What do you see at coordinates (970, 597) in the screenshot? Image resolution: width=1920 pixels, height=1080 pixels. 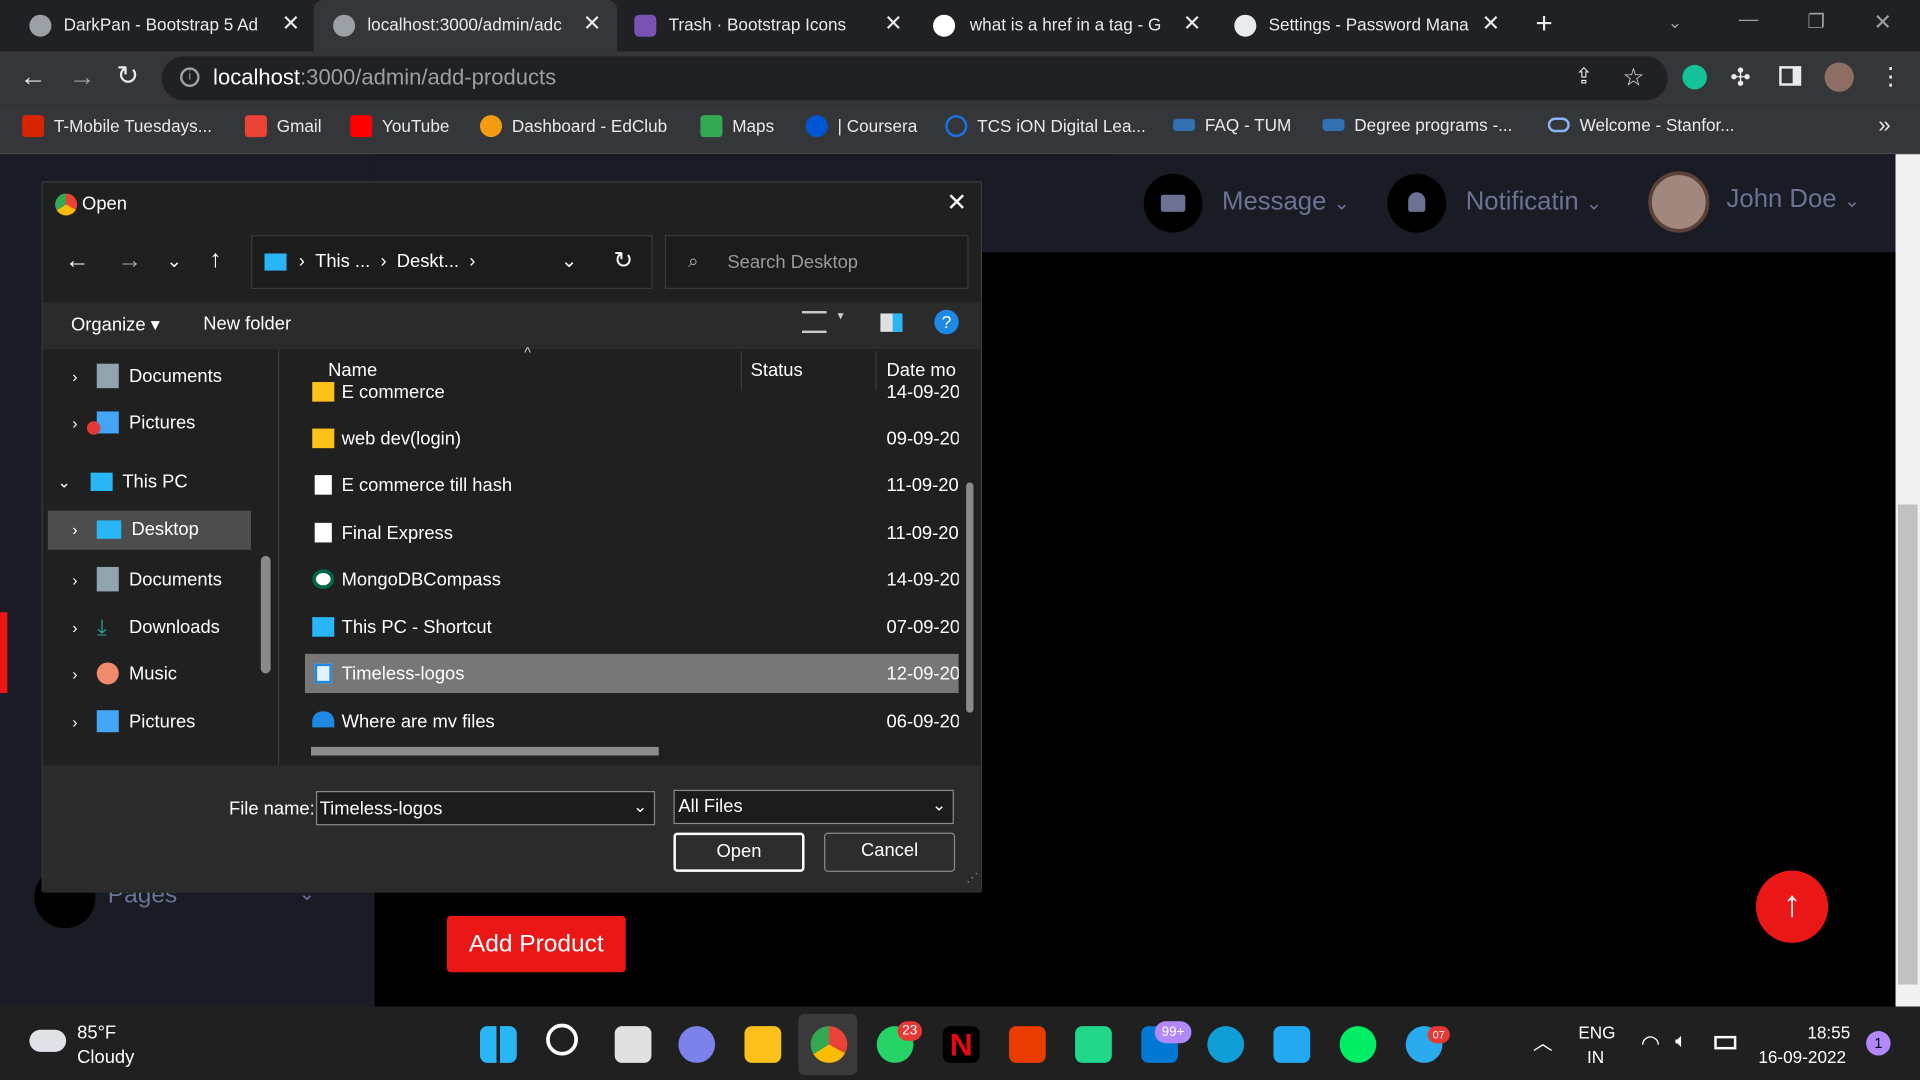 I see `file-list-vertical-scrollbar` at bounding box center [970, 597].